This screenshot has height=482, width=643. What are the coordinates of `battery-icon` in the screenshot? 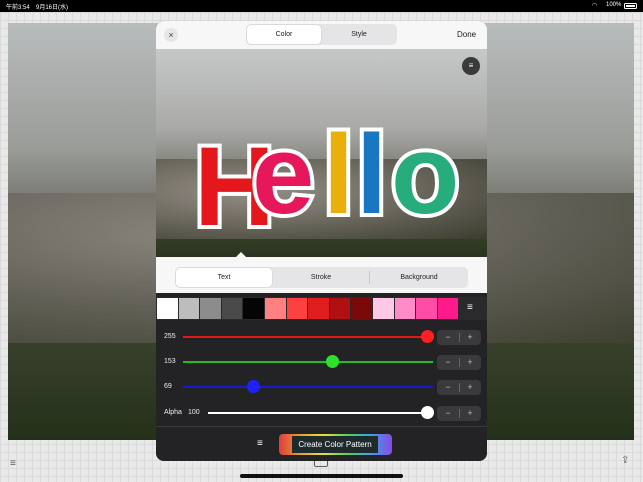 It's located at (630, 6).